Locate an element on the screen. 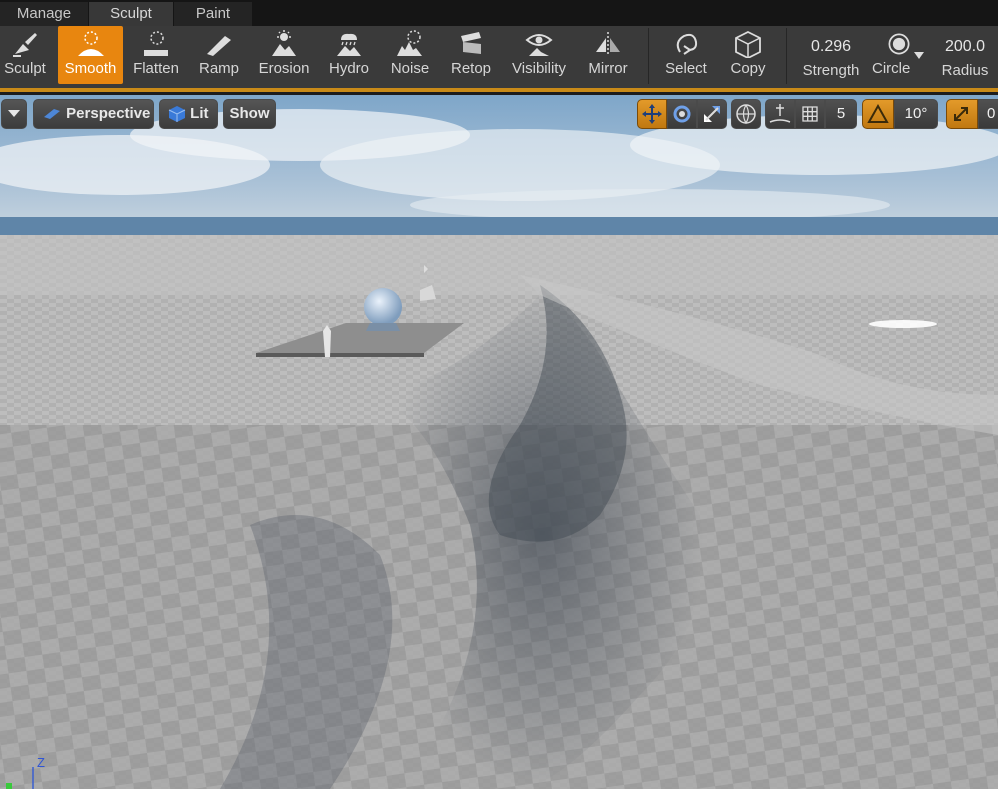 This screenshot has width=998, height=789. surface-snapping-button is located at coordinates (780, 114).